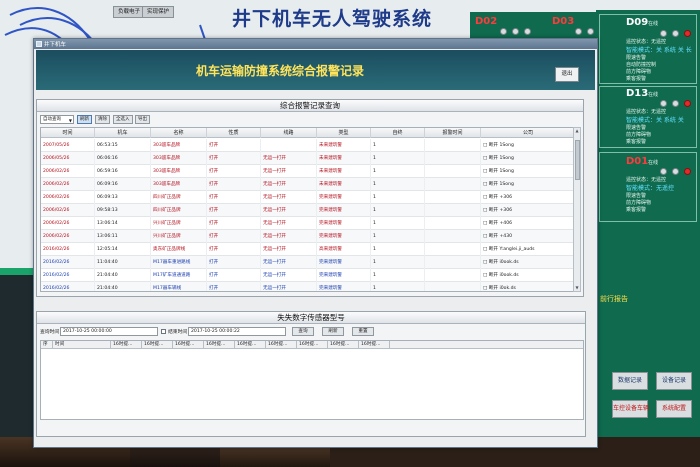 The width and height of the screenshot is (700, 467). I want to click on end-time-input: 2017-10-25 00:00:22, so click(237, 331).